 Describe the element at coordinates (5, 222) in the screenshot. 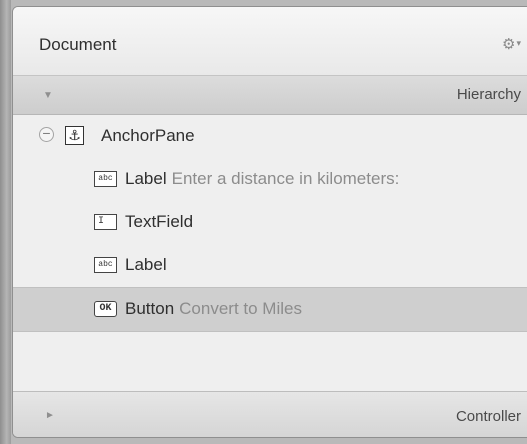

I see `window-edge` at that location.